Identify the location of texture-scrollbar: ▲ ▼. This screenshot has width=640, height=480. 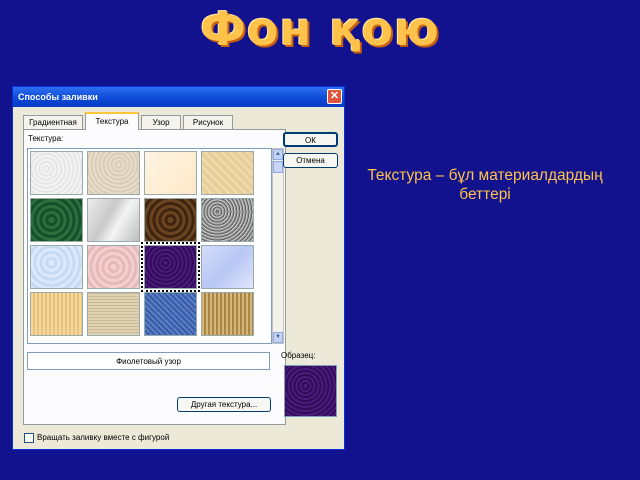
(278, 246).